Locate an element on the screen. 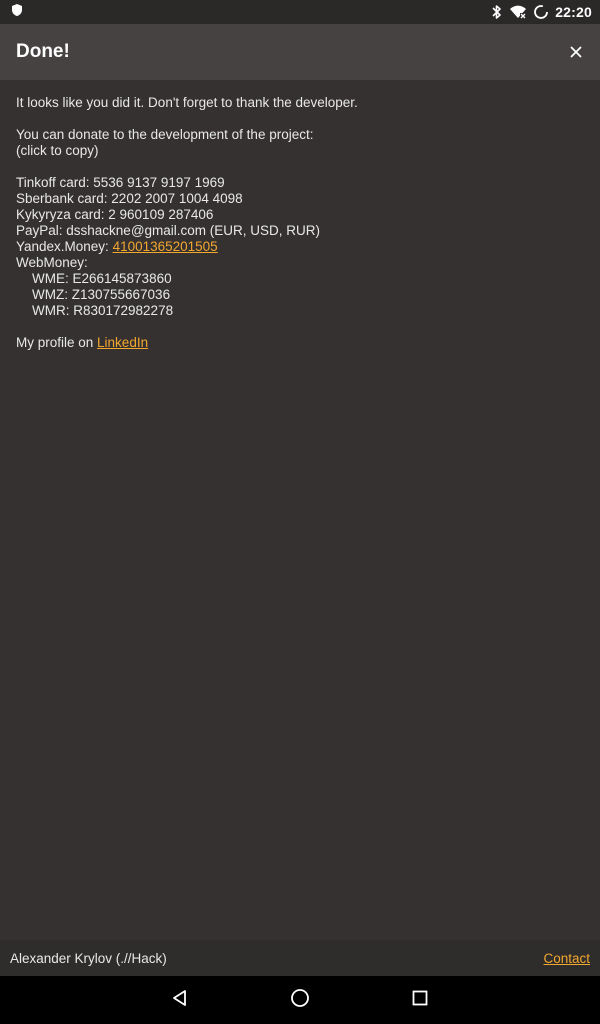 The image size is (600, 1024). webmoney-wmr: WMR: R830172982278 is located at coordinates (300, 311).